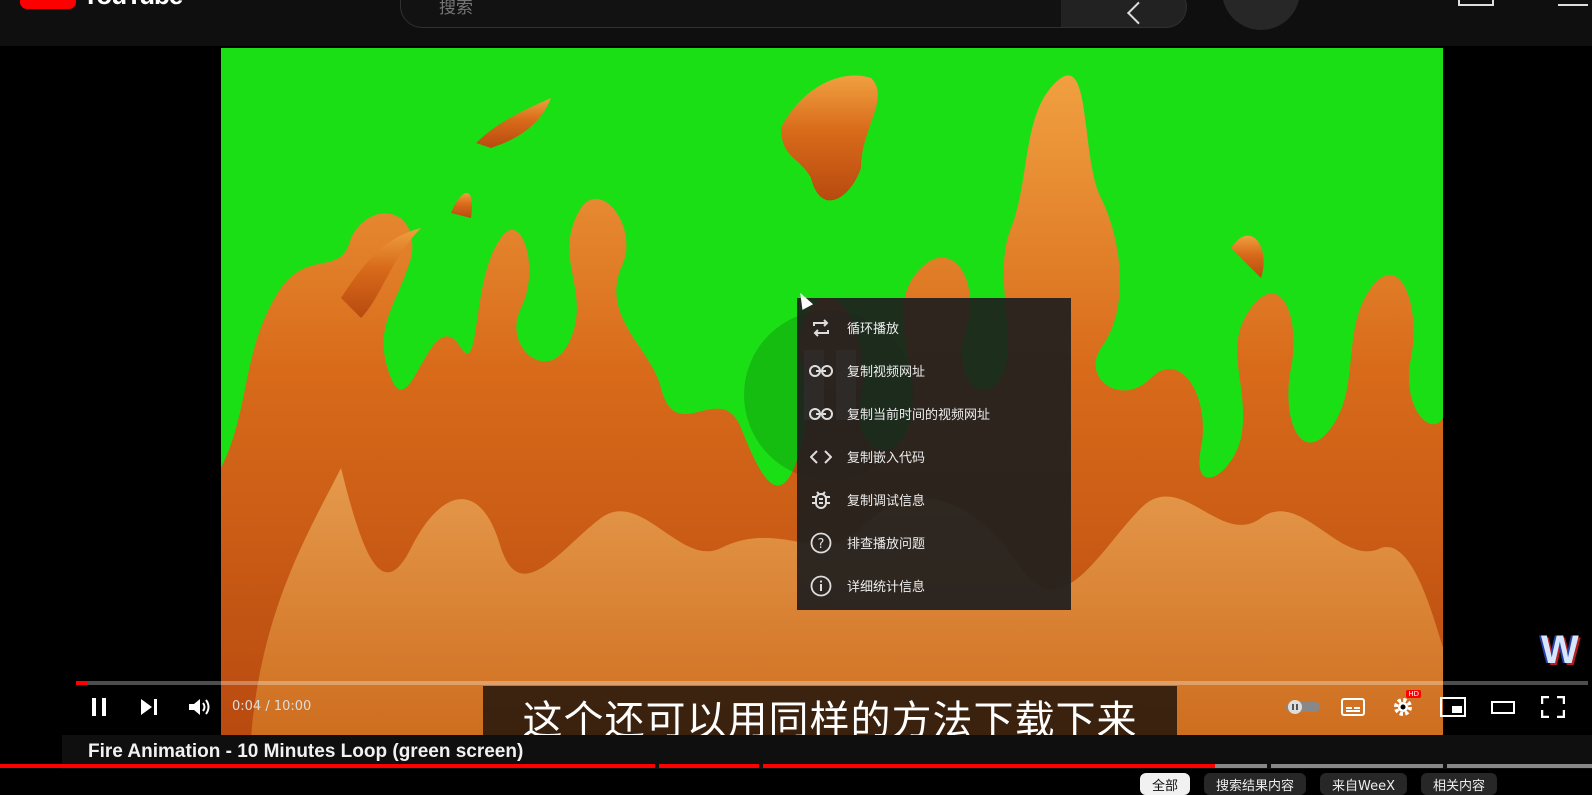  Describe the element at coordinates (1124, 14) in the screenshot. I see `search-button` at that location.